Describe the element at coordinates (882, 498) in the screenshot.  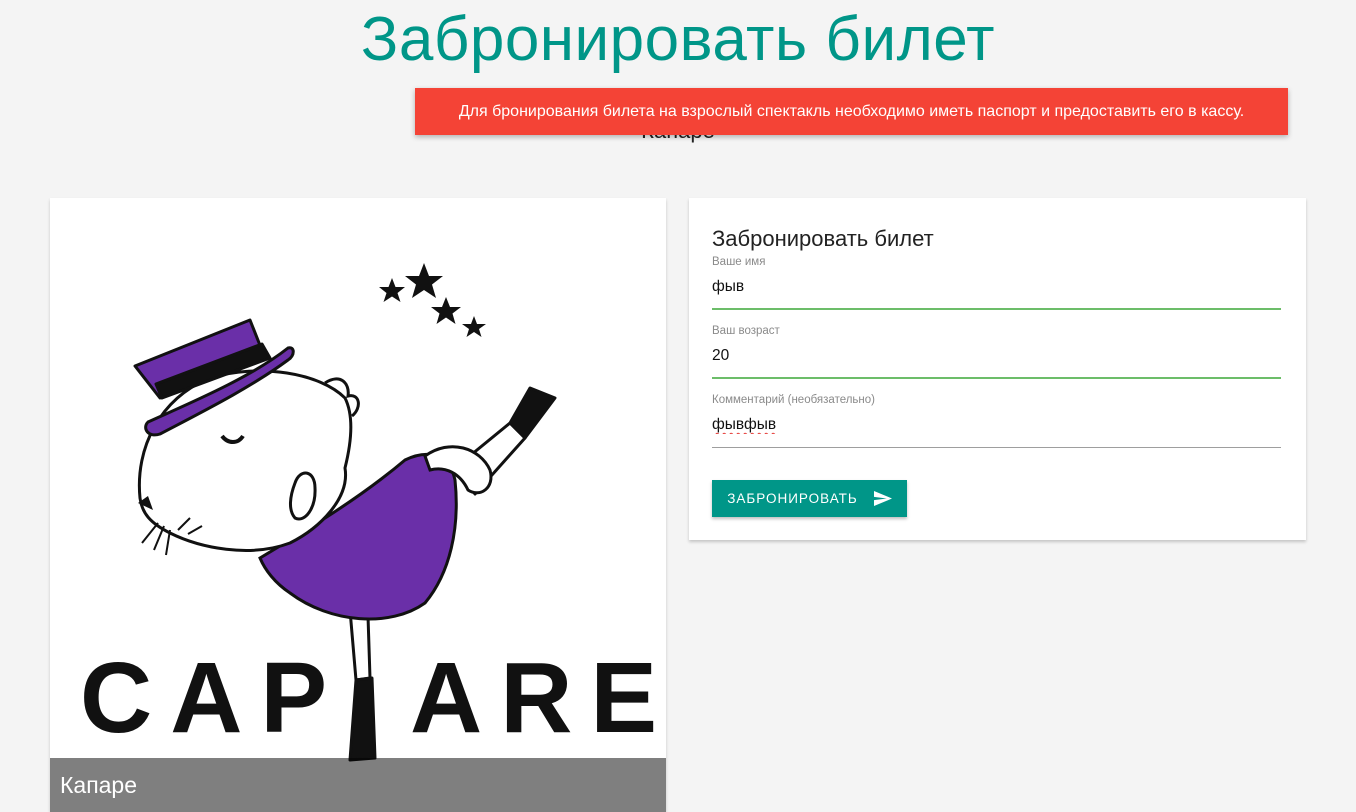
I see `send-icon` at that location.